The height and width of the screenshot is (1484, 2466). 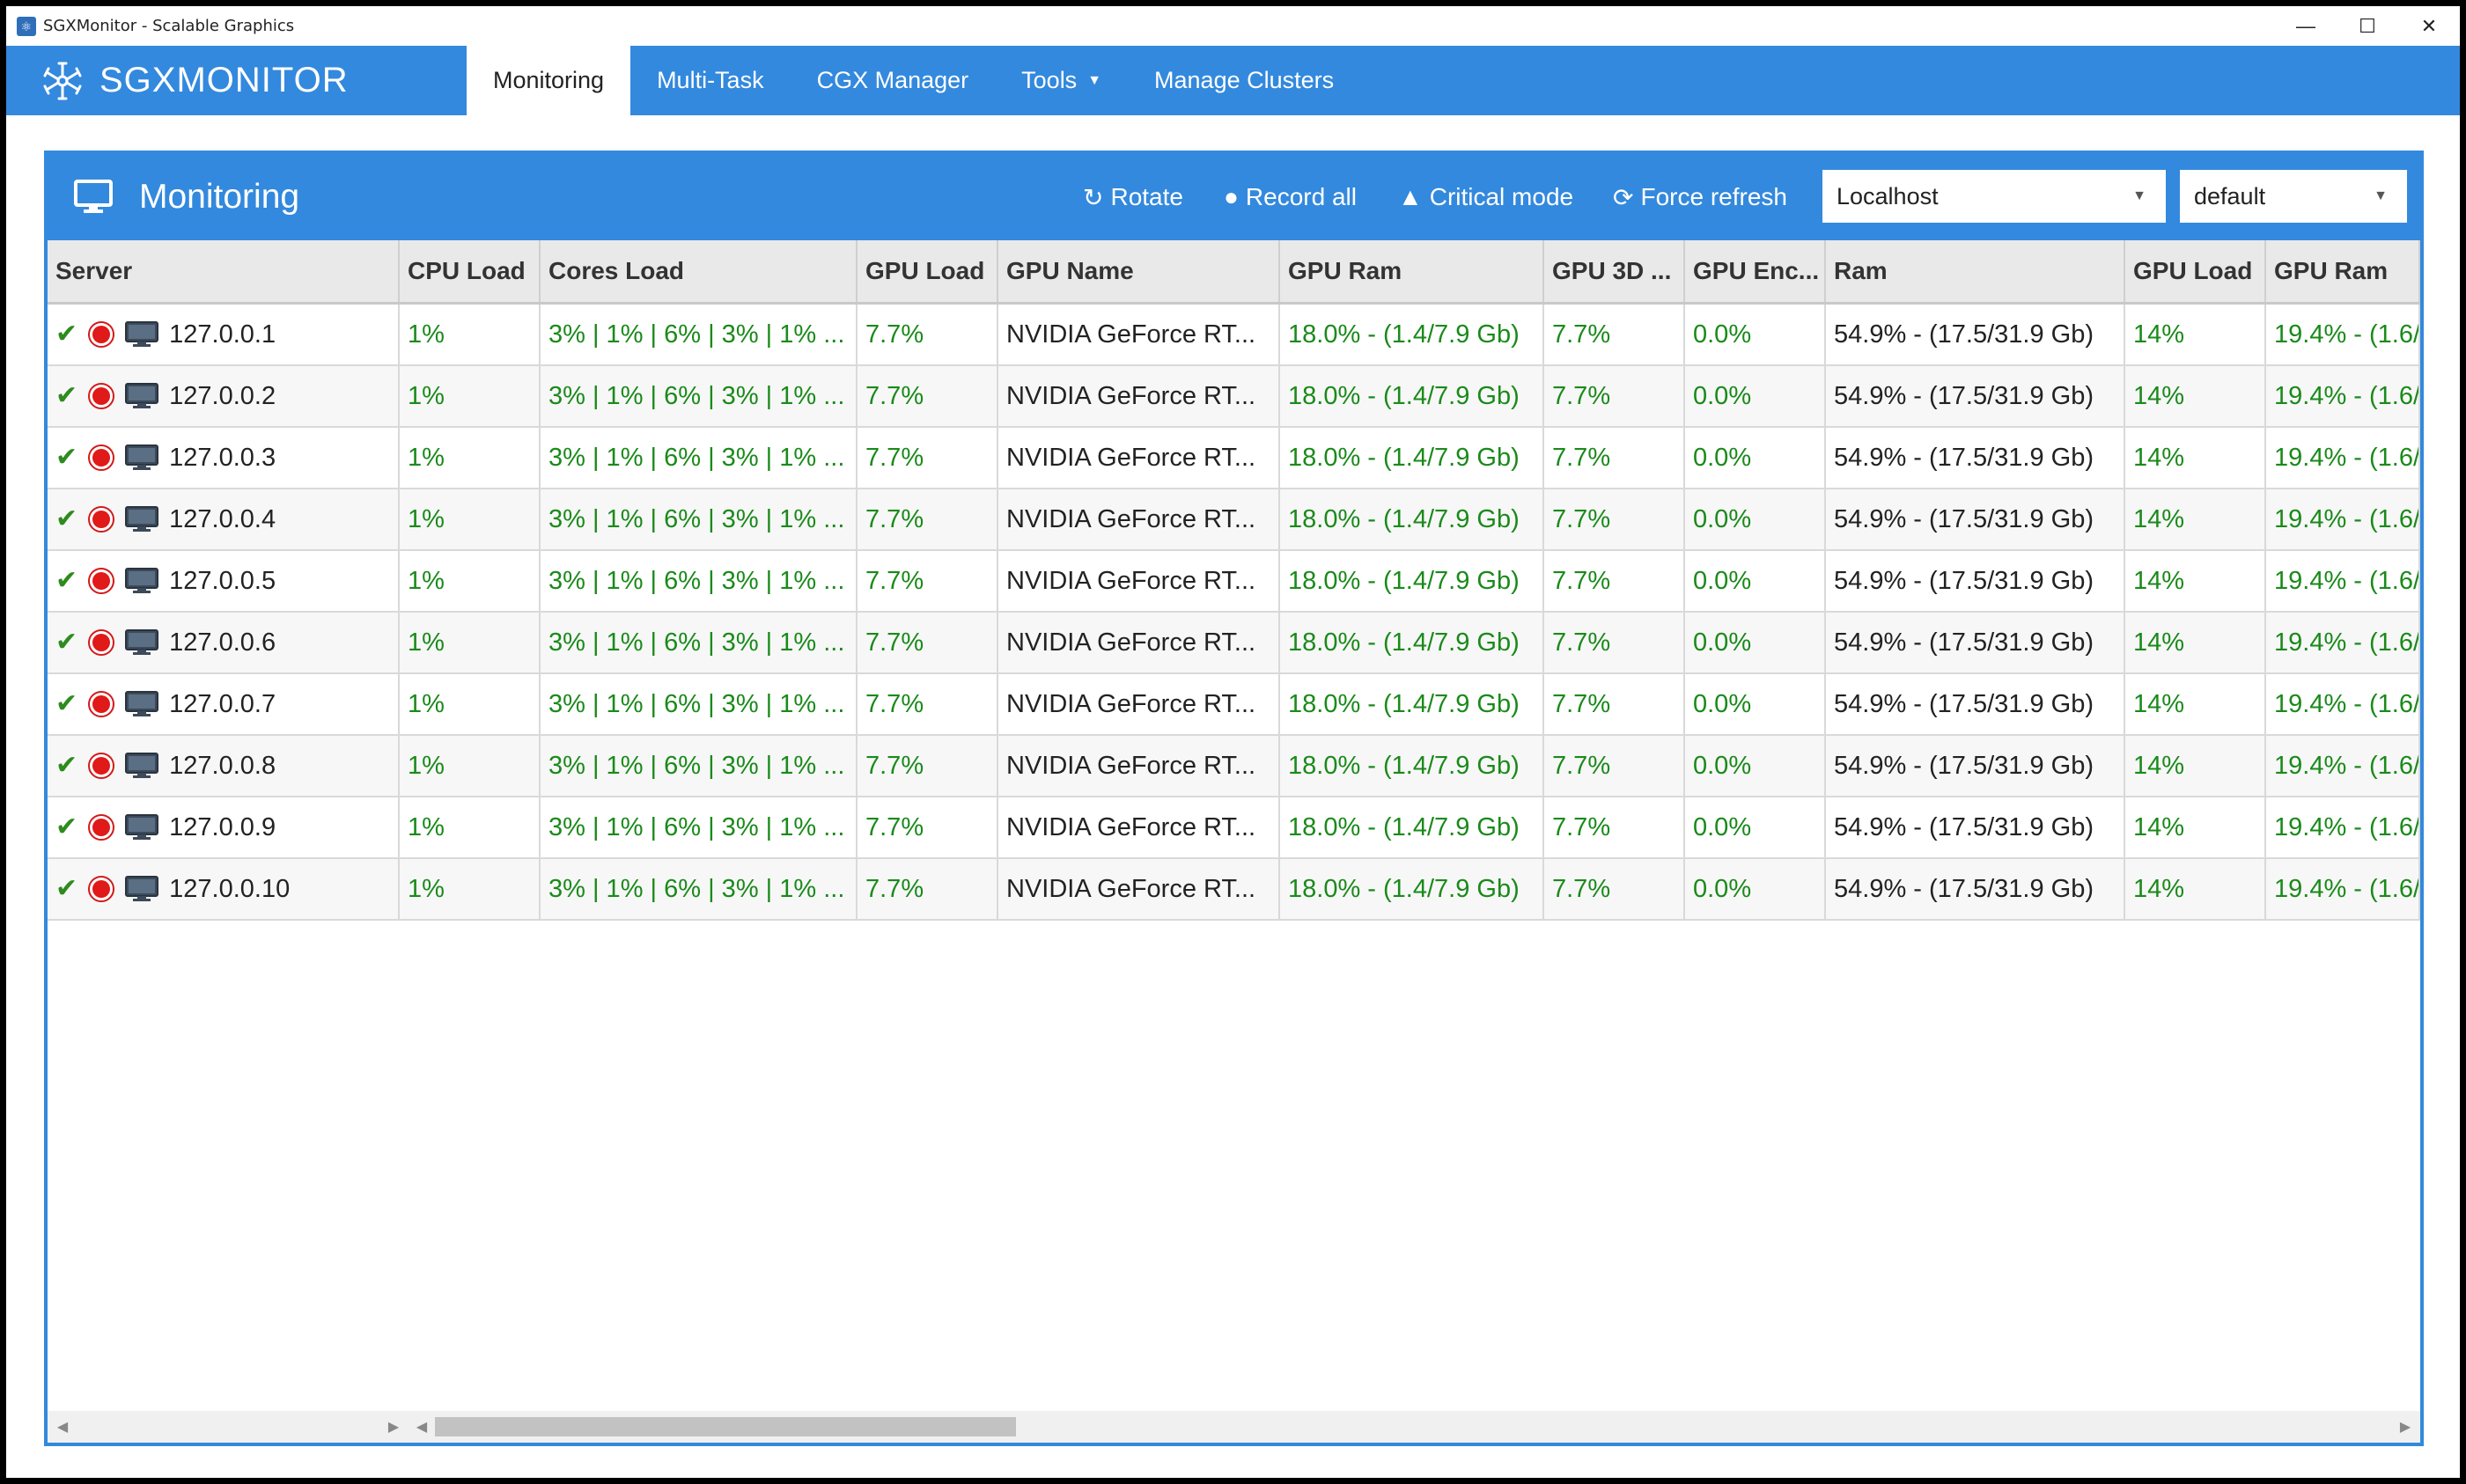 What do you see at coordinates (1232, 196) in the screenshot?
I see `record-icon: ●` at bounding box center [1232, 196].